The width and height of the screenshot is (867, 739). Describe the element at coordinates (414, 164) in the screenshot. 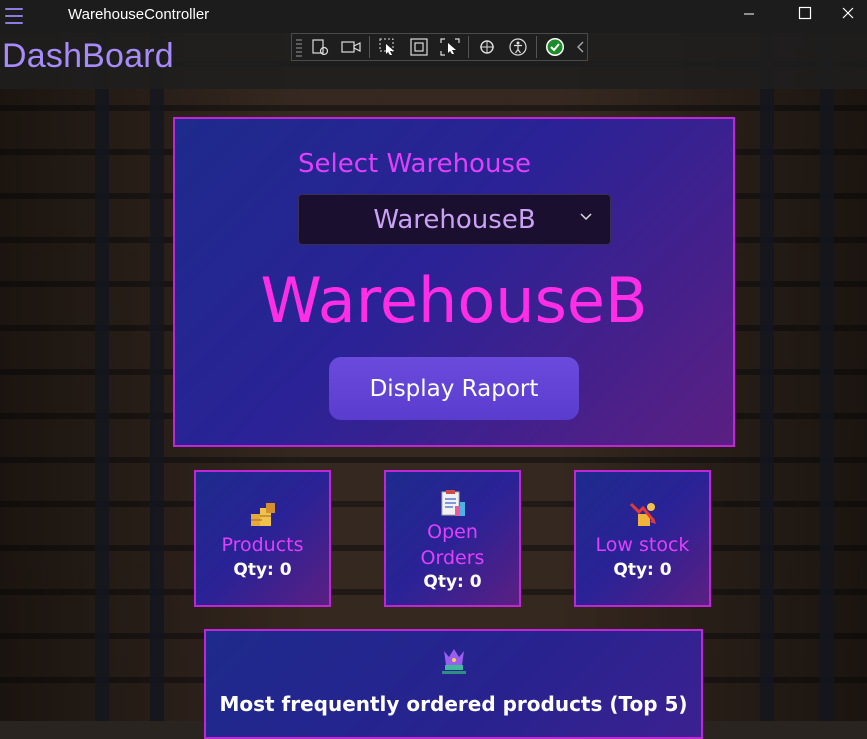

I see `select-warehouse-label: Select Warehouse` at that location.